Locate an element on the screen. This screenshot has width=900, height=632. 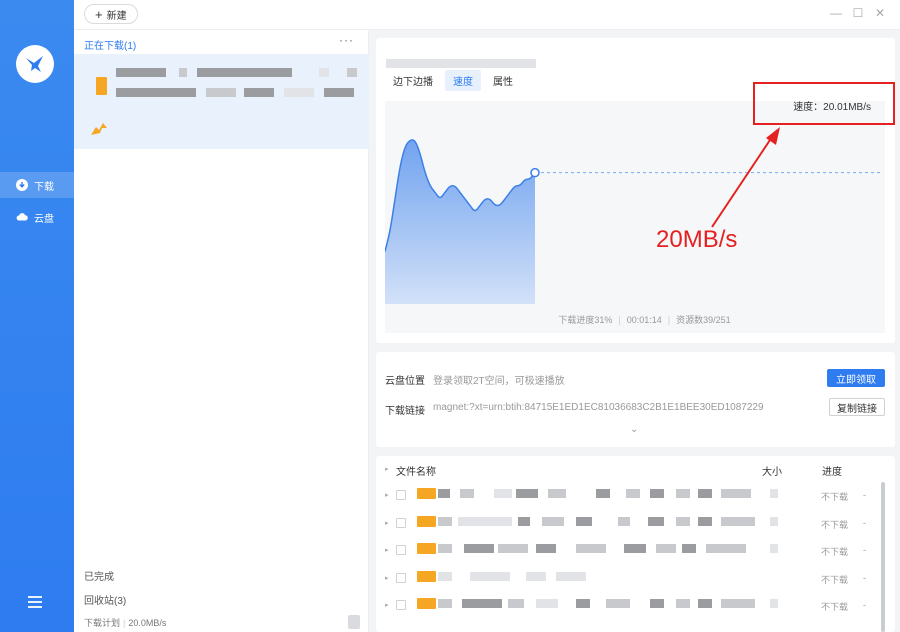
cloud-icon is located at coordinates (22, 217).